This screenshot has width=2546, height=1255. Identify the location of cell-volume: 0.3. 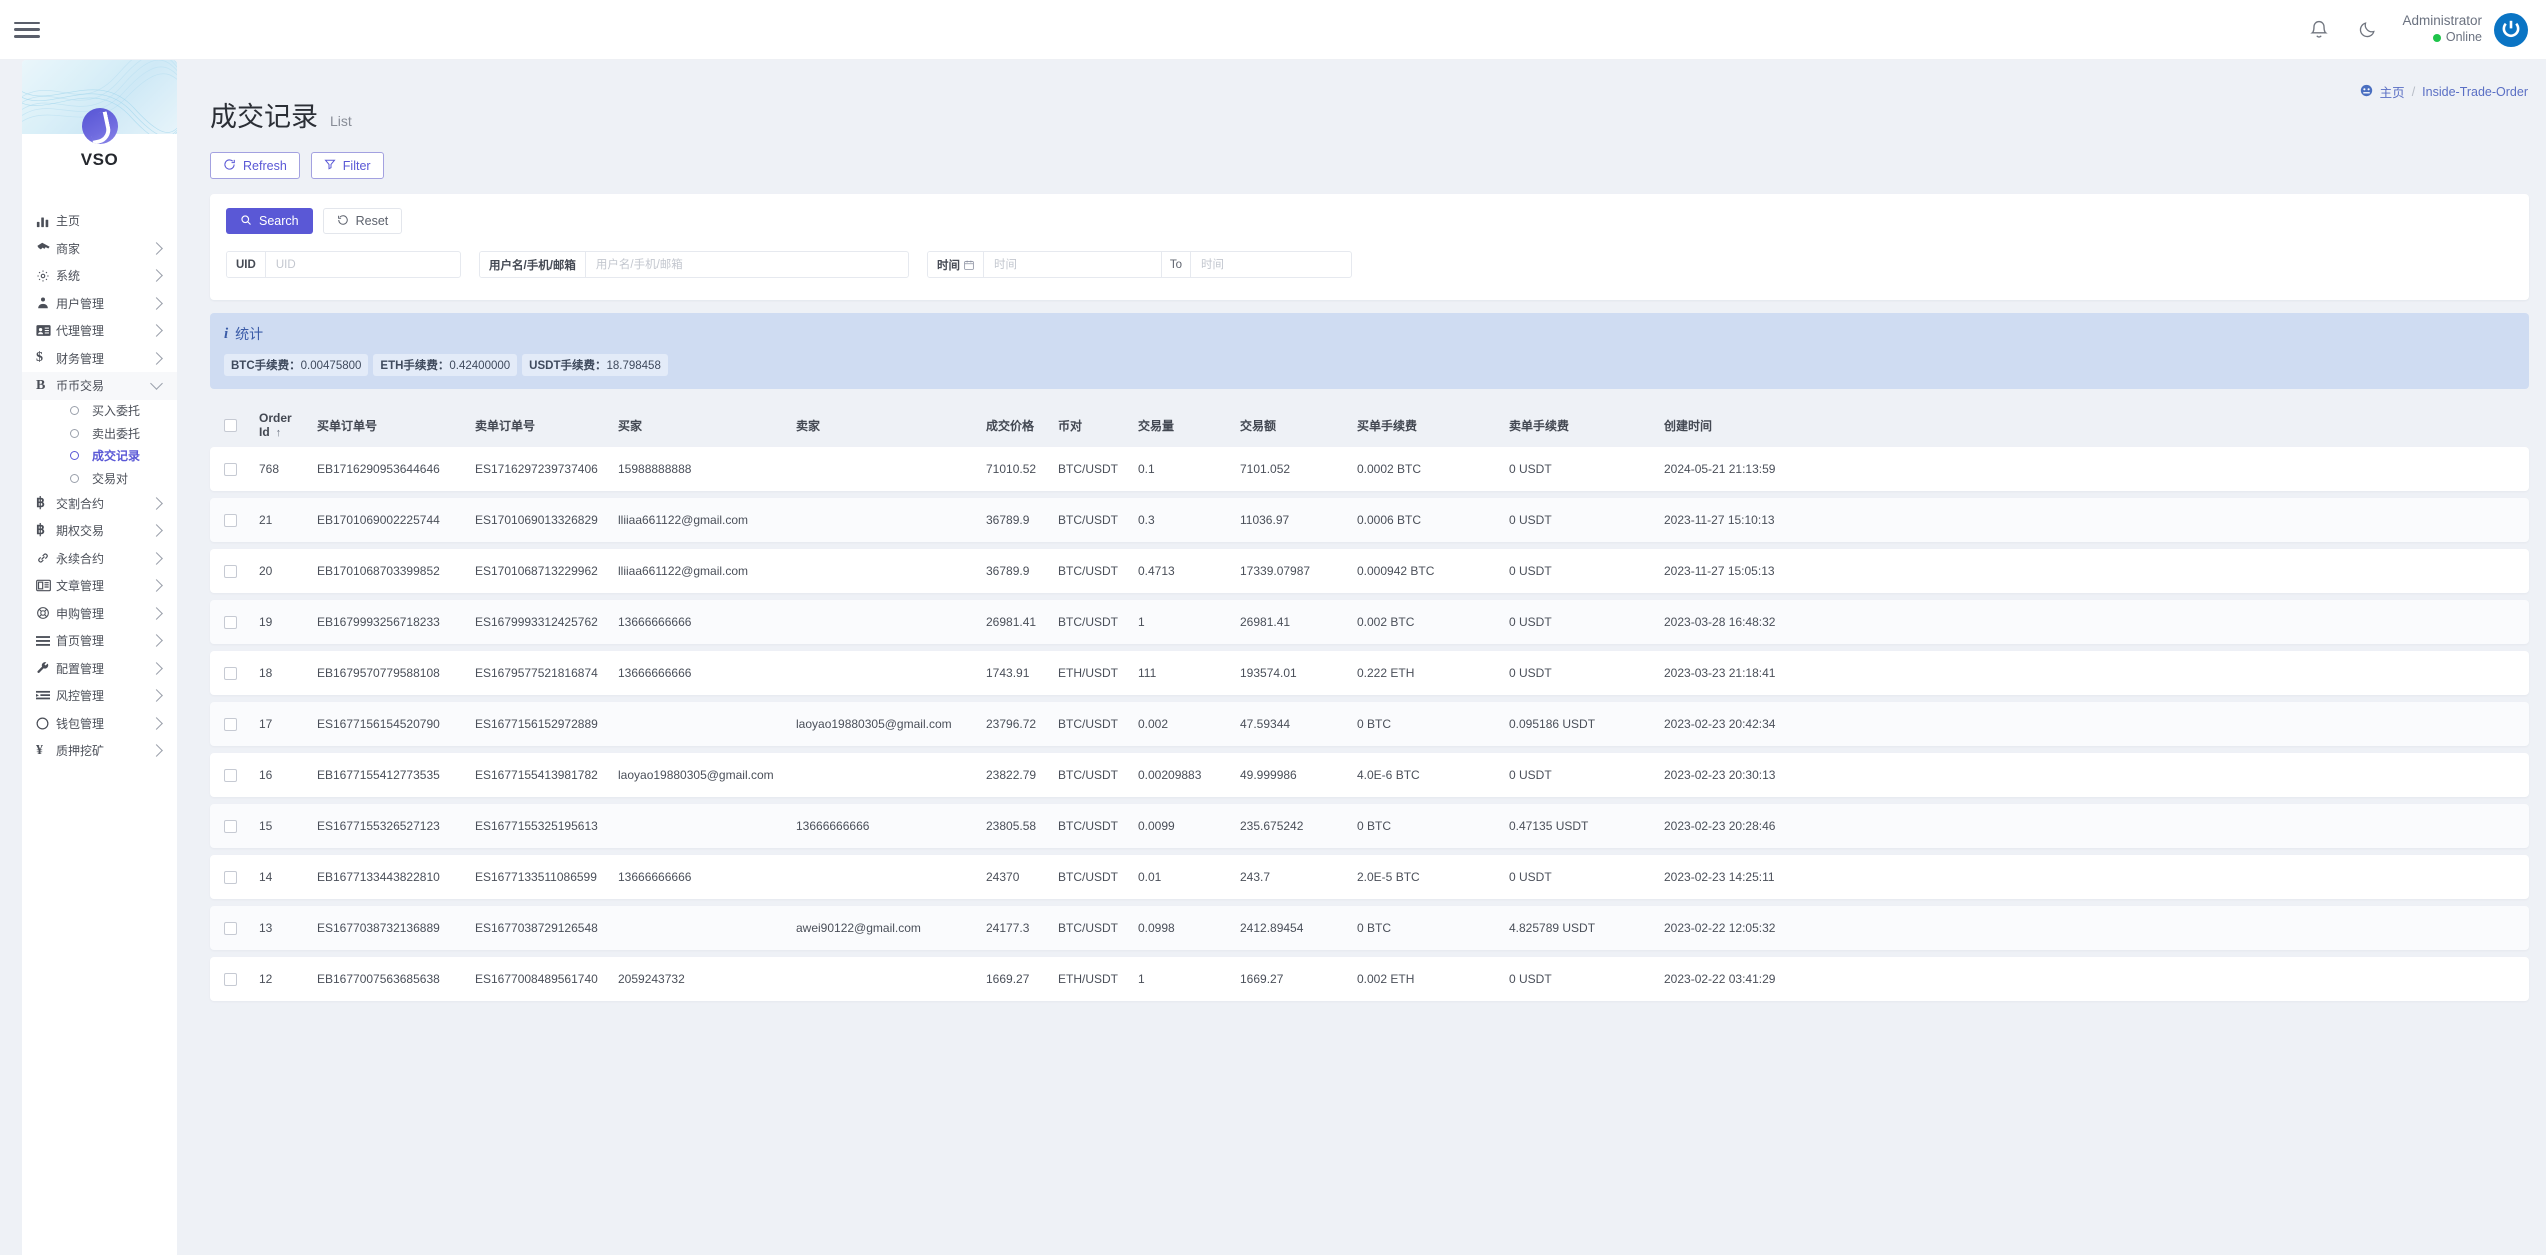
(1146, 520).